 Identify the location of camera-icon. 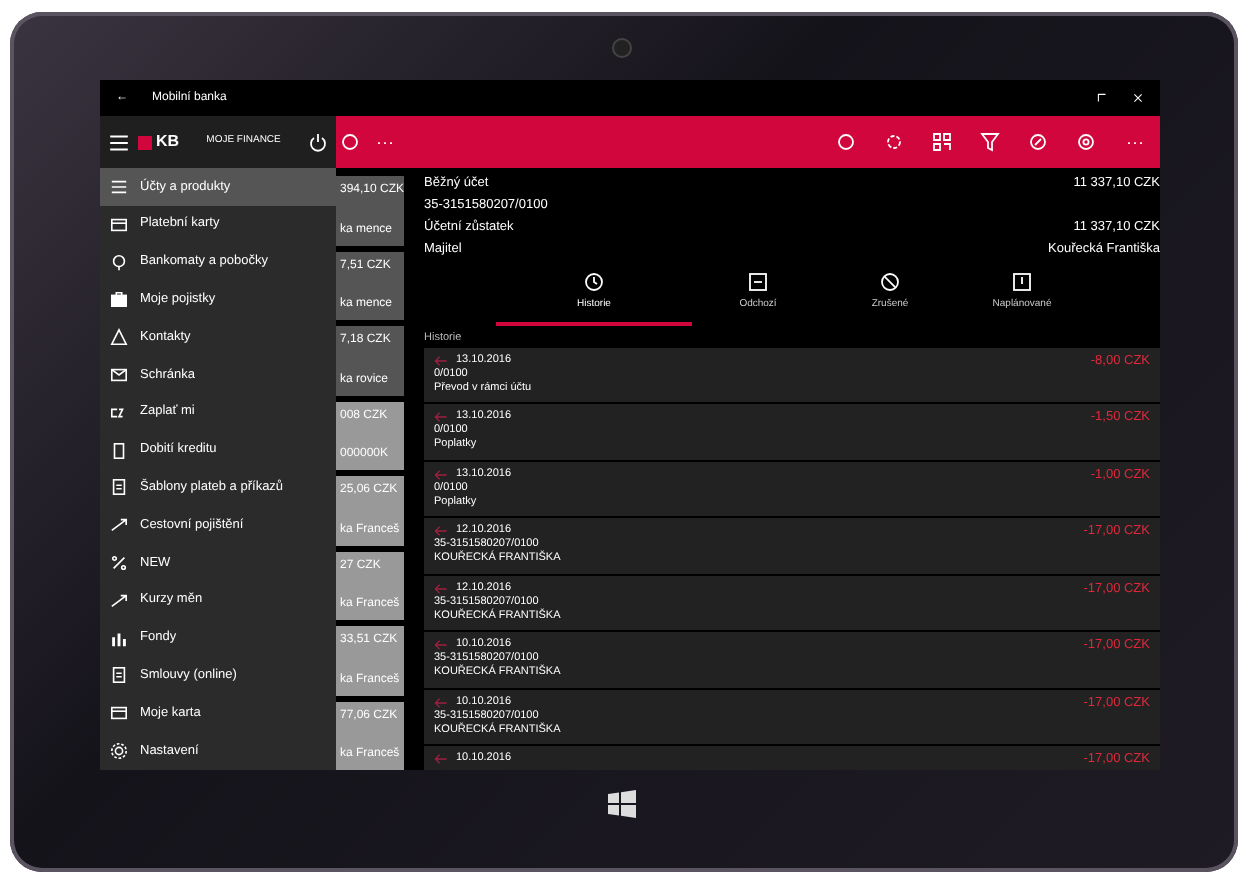
(622, 48).